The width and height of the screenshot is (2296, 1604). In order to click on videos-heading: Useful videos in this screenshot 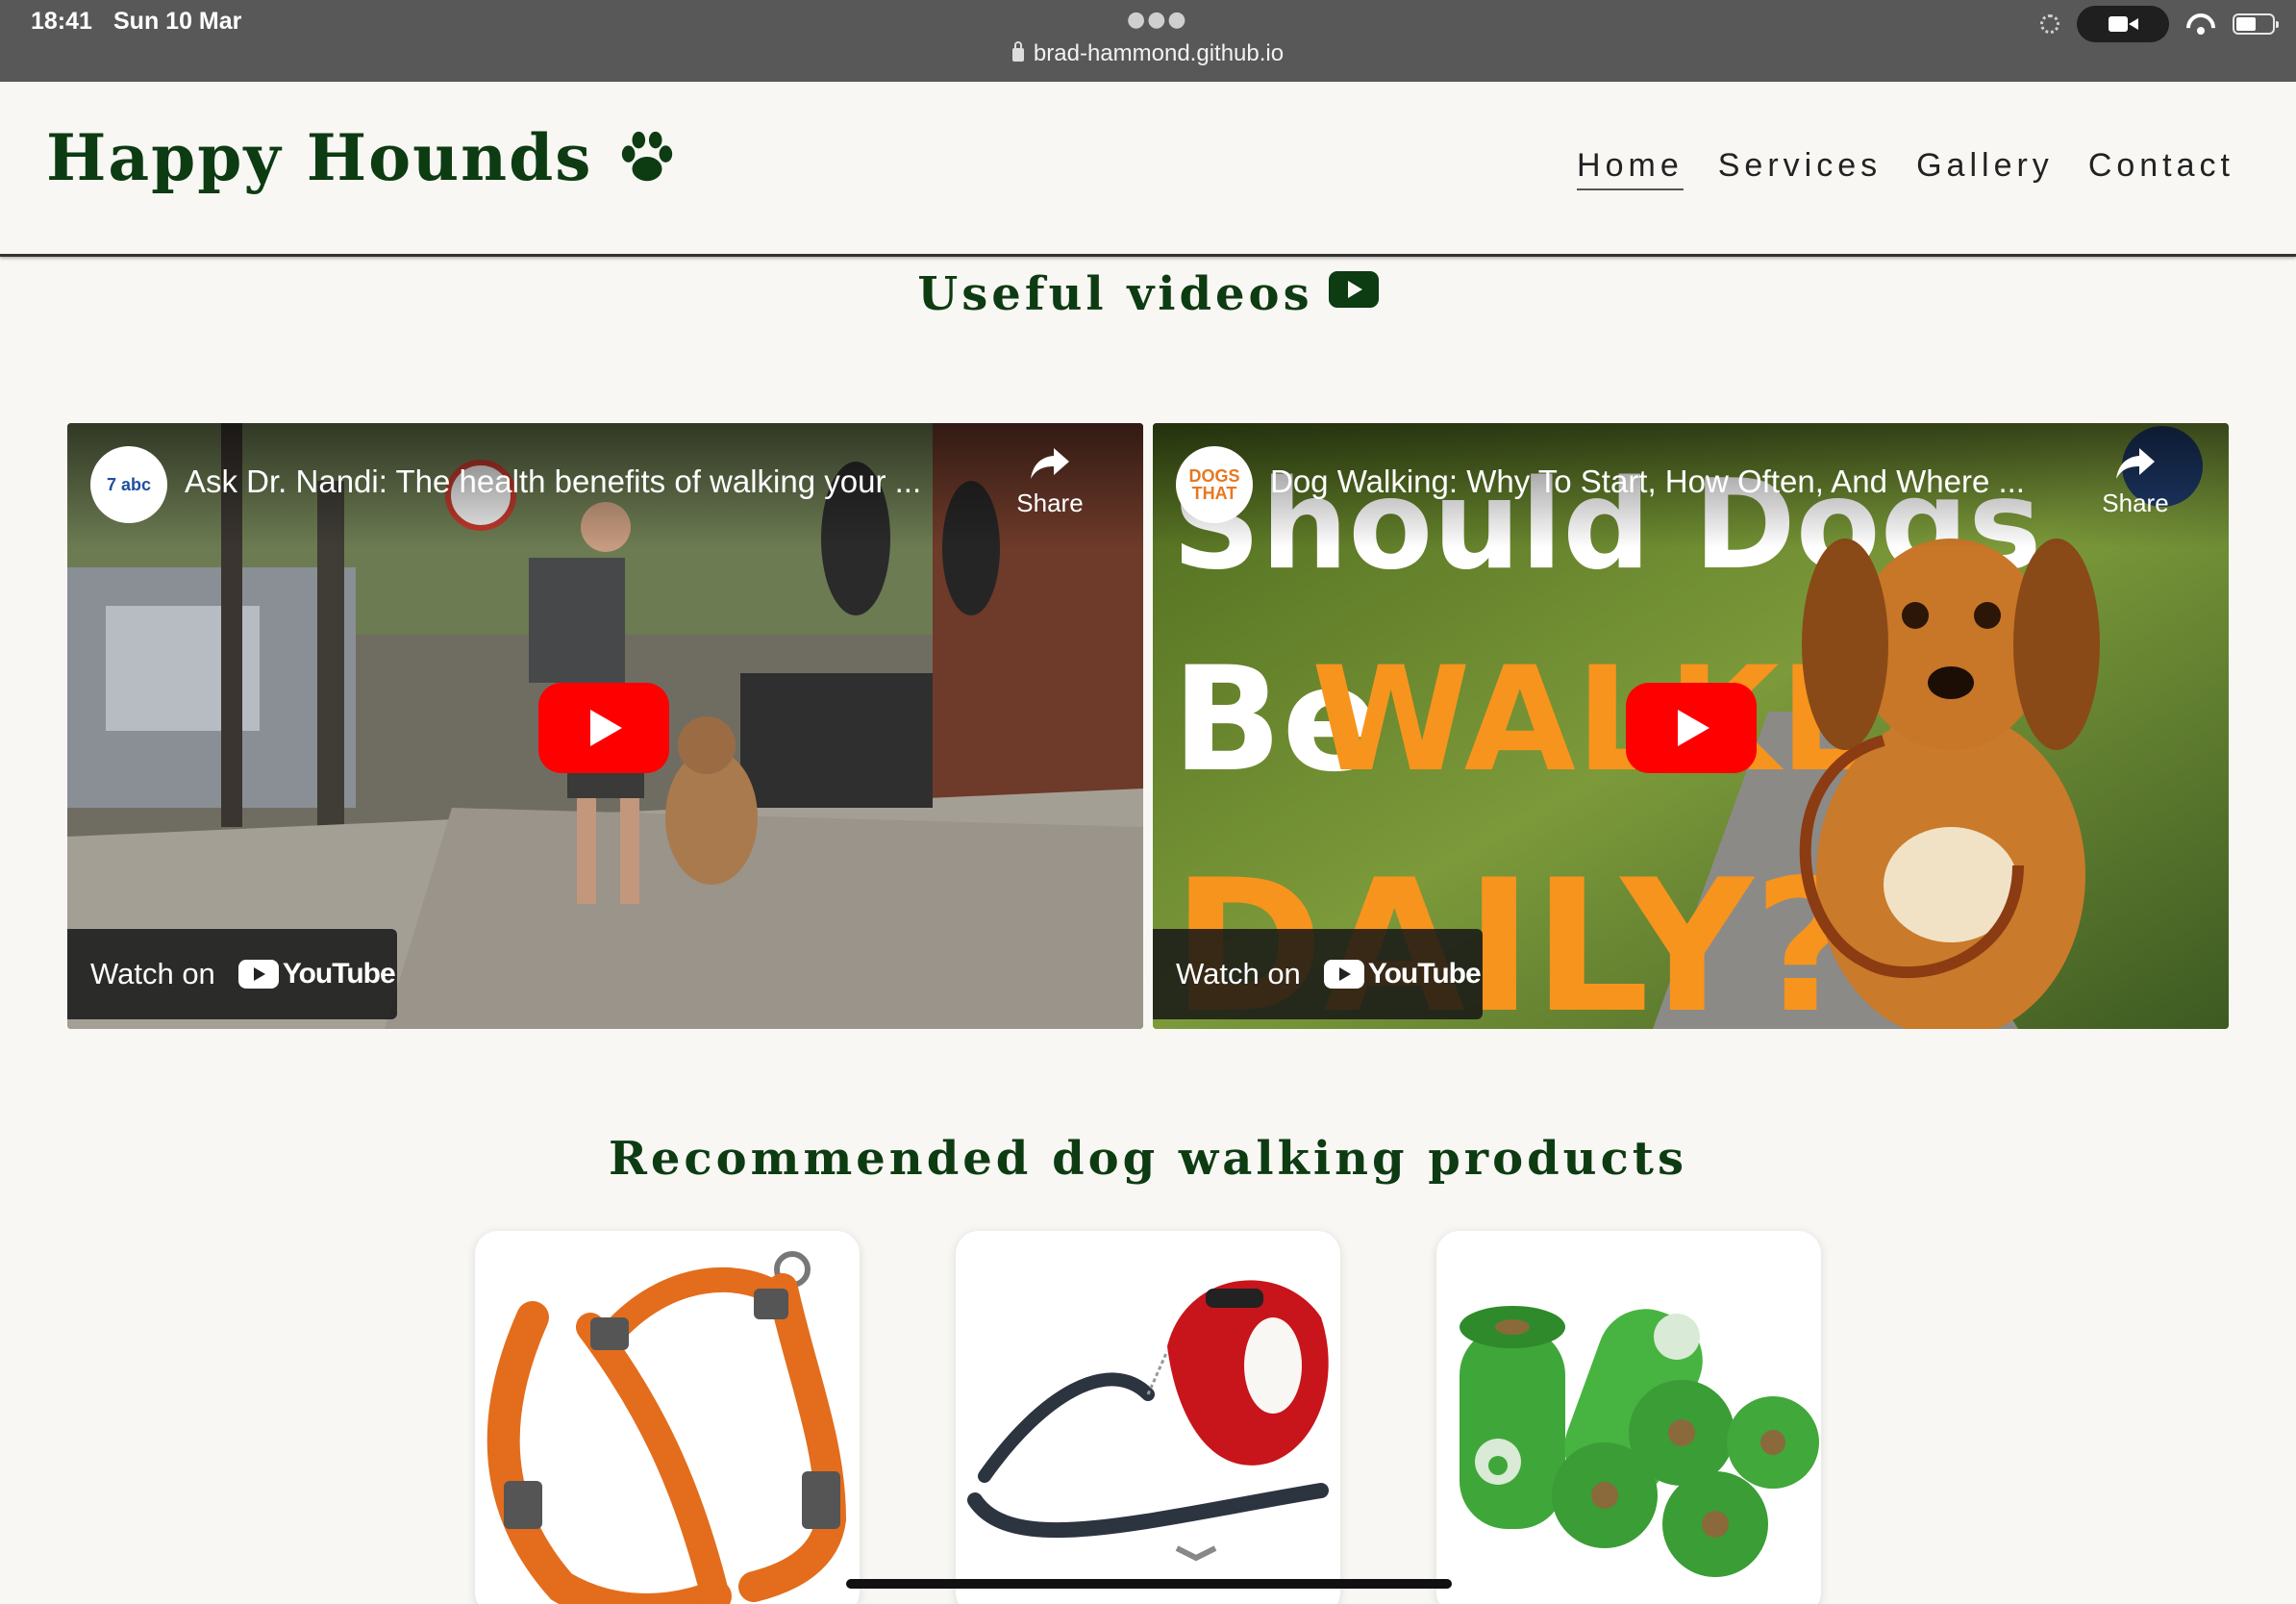, I will do `click(1148, 294)`.